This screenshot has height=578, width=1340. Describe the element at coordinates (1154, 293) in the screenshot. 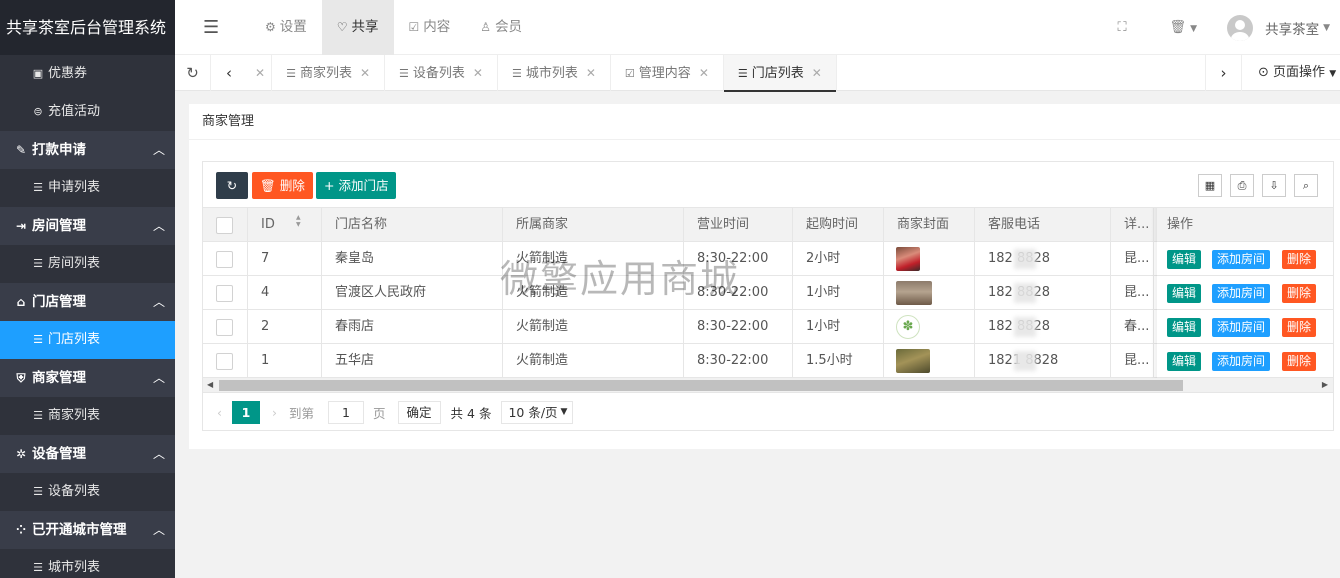

I see `fixed-column-shadow` at that location.